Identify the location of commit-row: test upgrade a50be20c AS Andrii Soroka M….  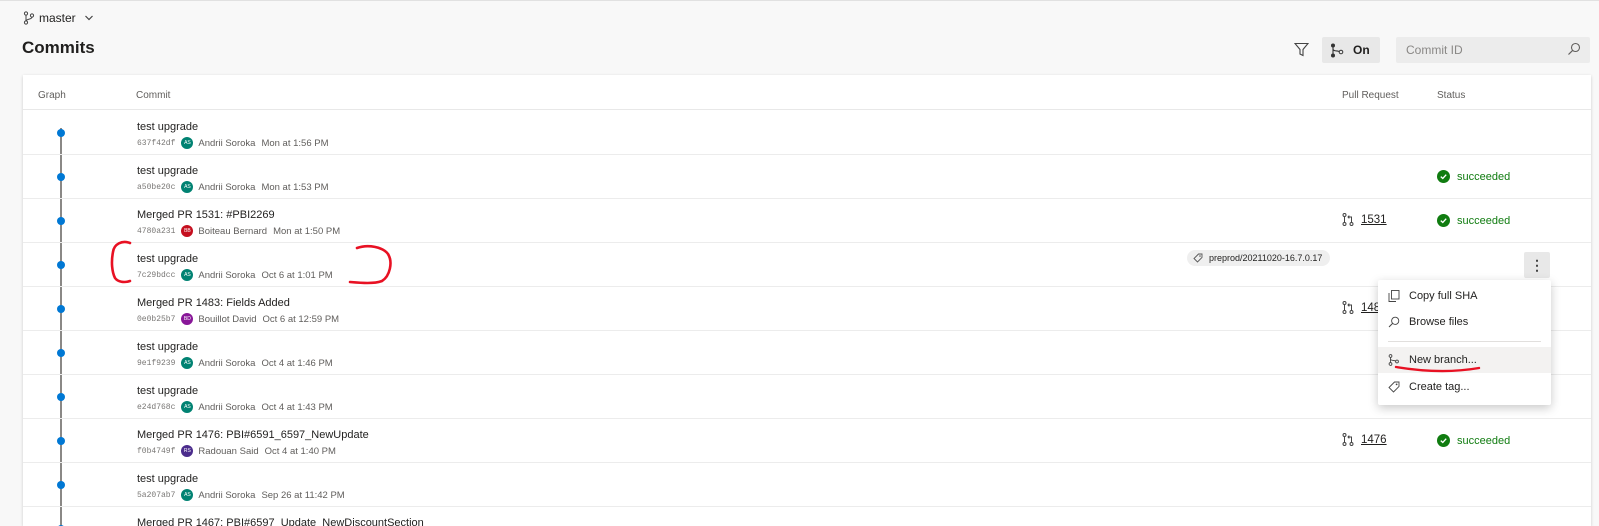
(807, 177).